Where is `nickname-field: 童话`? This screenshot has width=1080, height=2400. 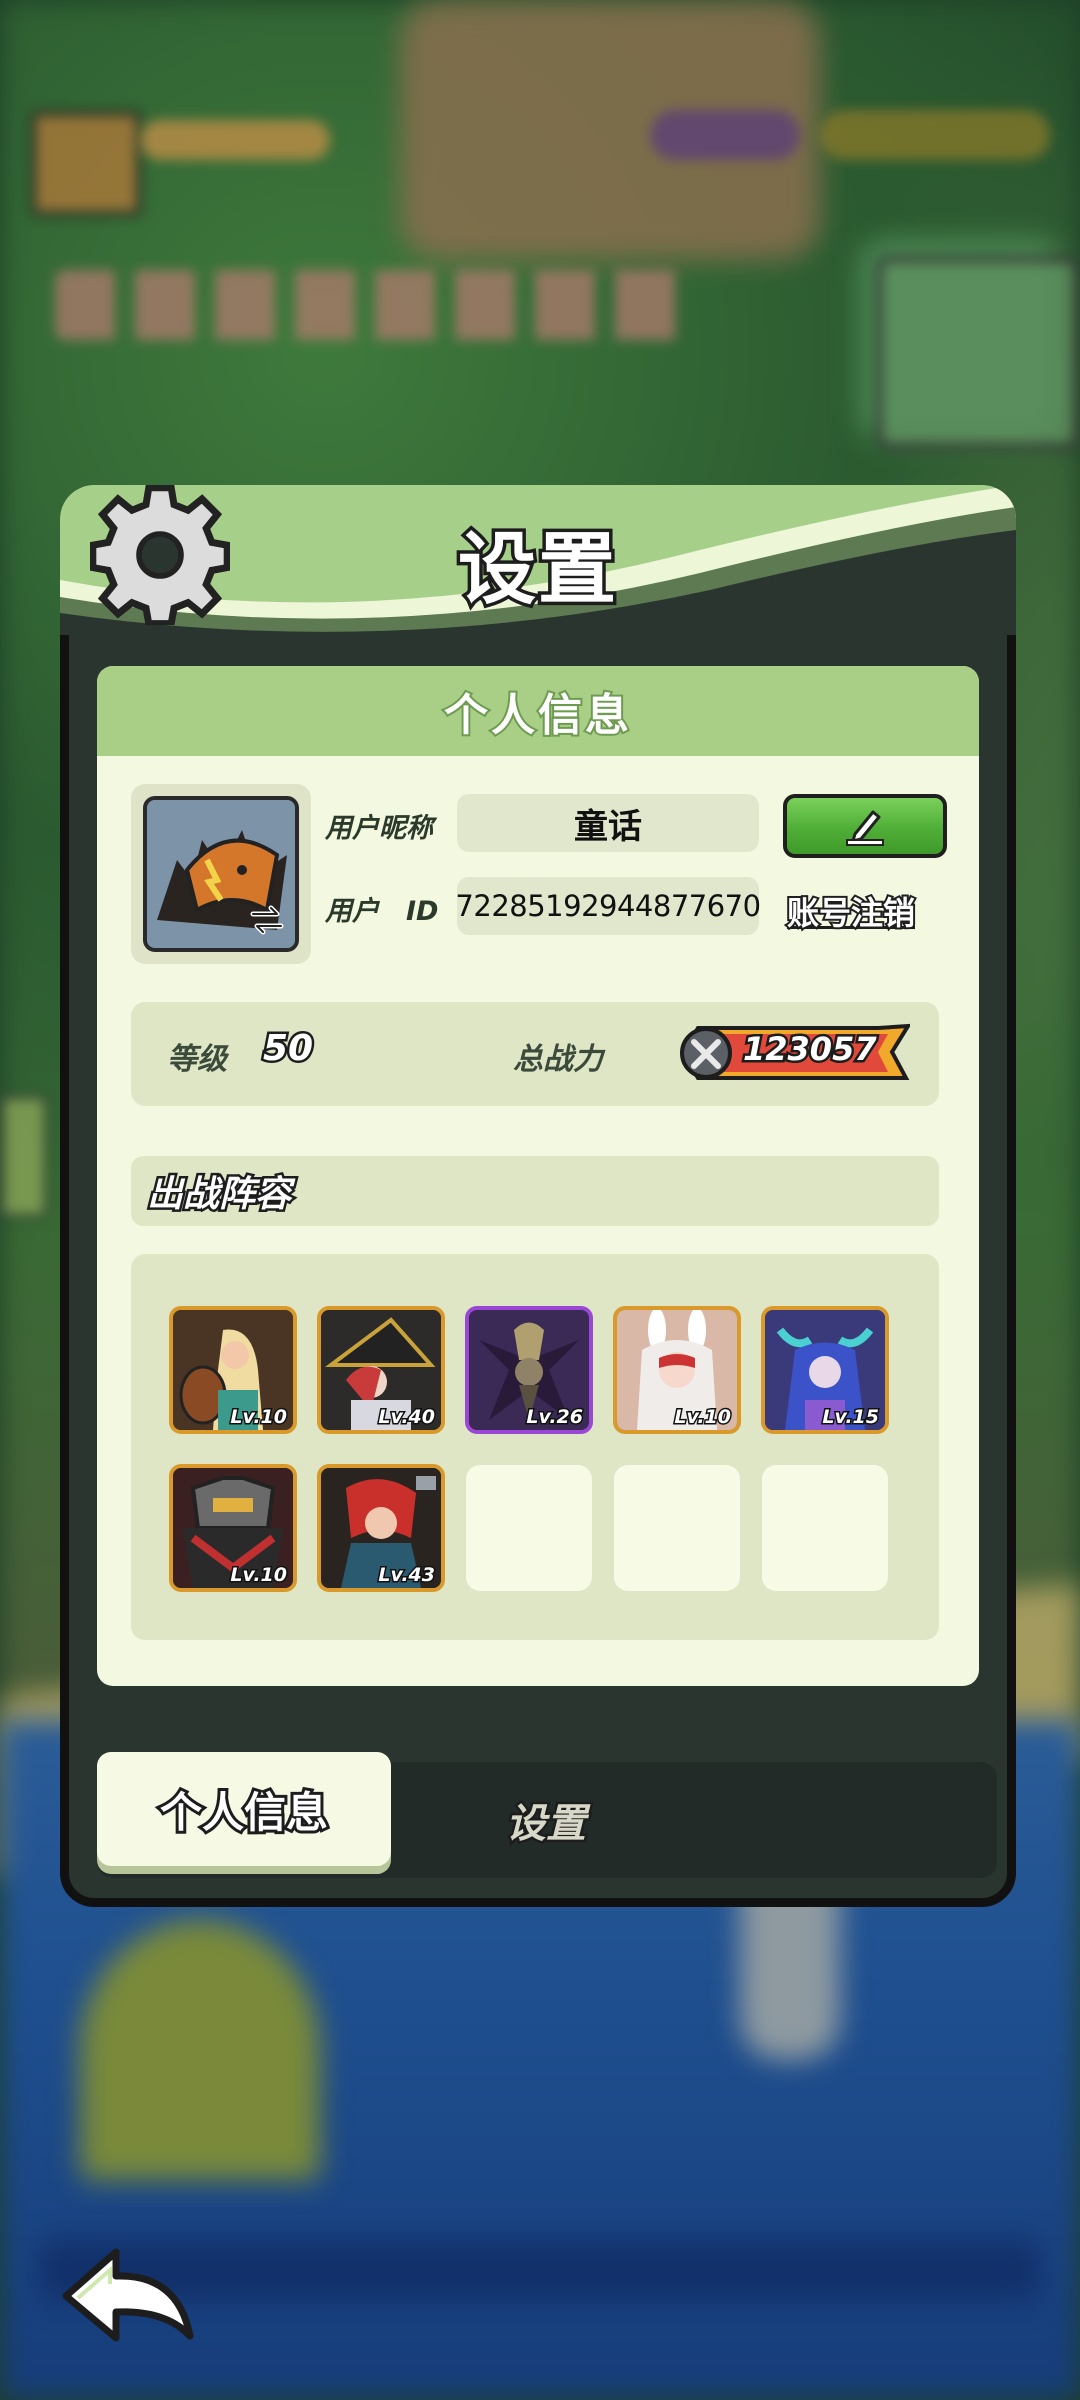 nickname-field: 童话 is located at coordinates (608, 823).